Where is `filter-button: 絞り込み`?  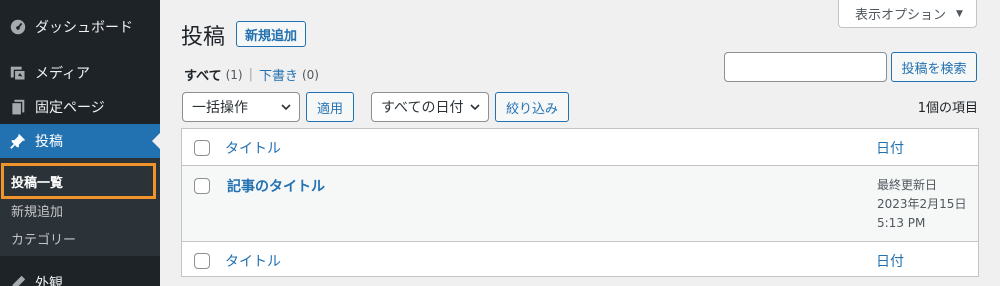 filter-button: 絞り込み is located at coordinates (532, 107).